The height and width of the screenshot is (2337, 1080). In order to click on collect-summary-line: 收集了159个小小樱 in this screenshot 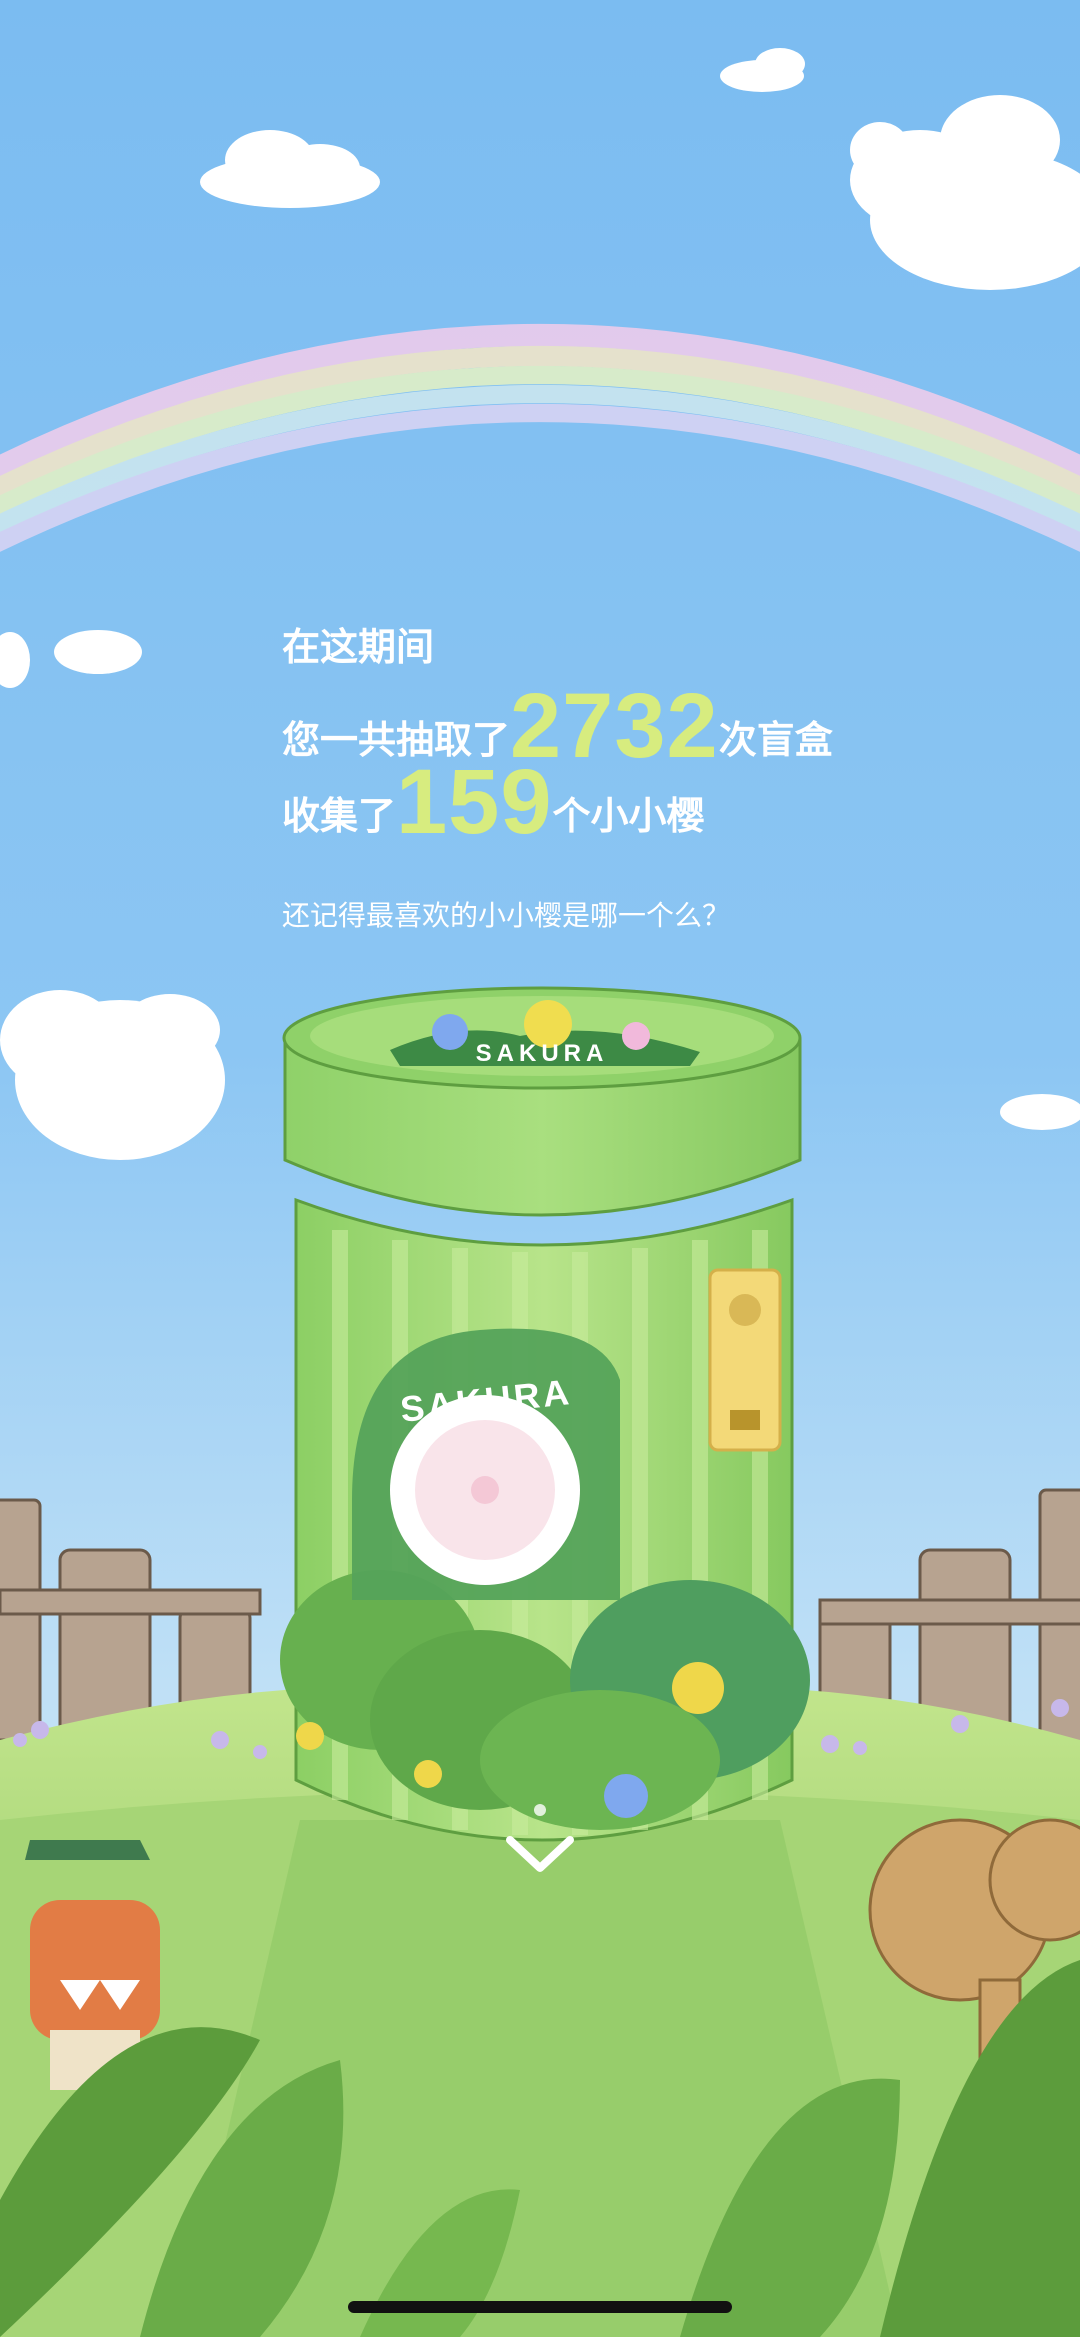, I will do `click(493, 800)`.